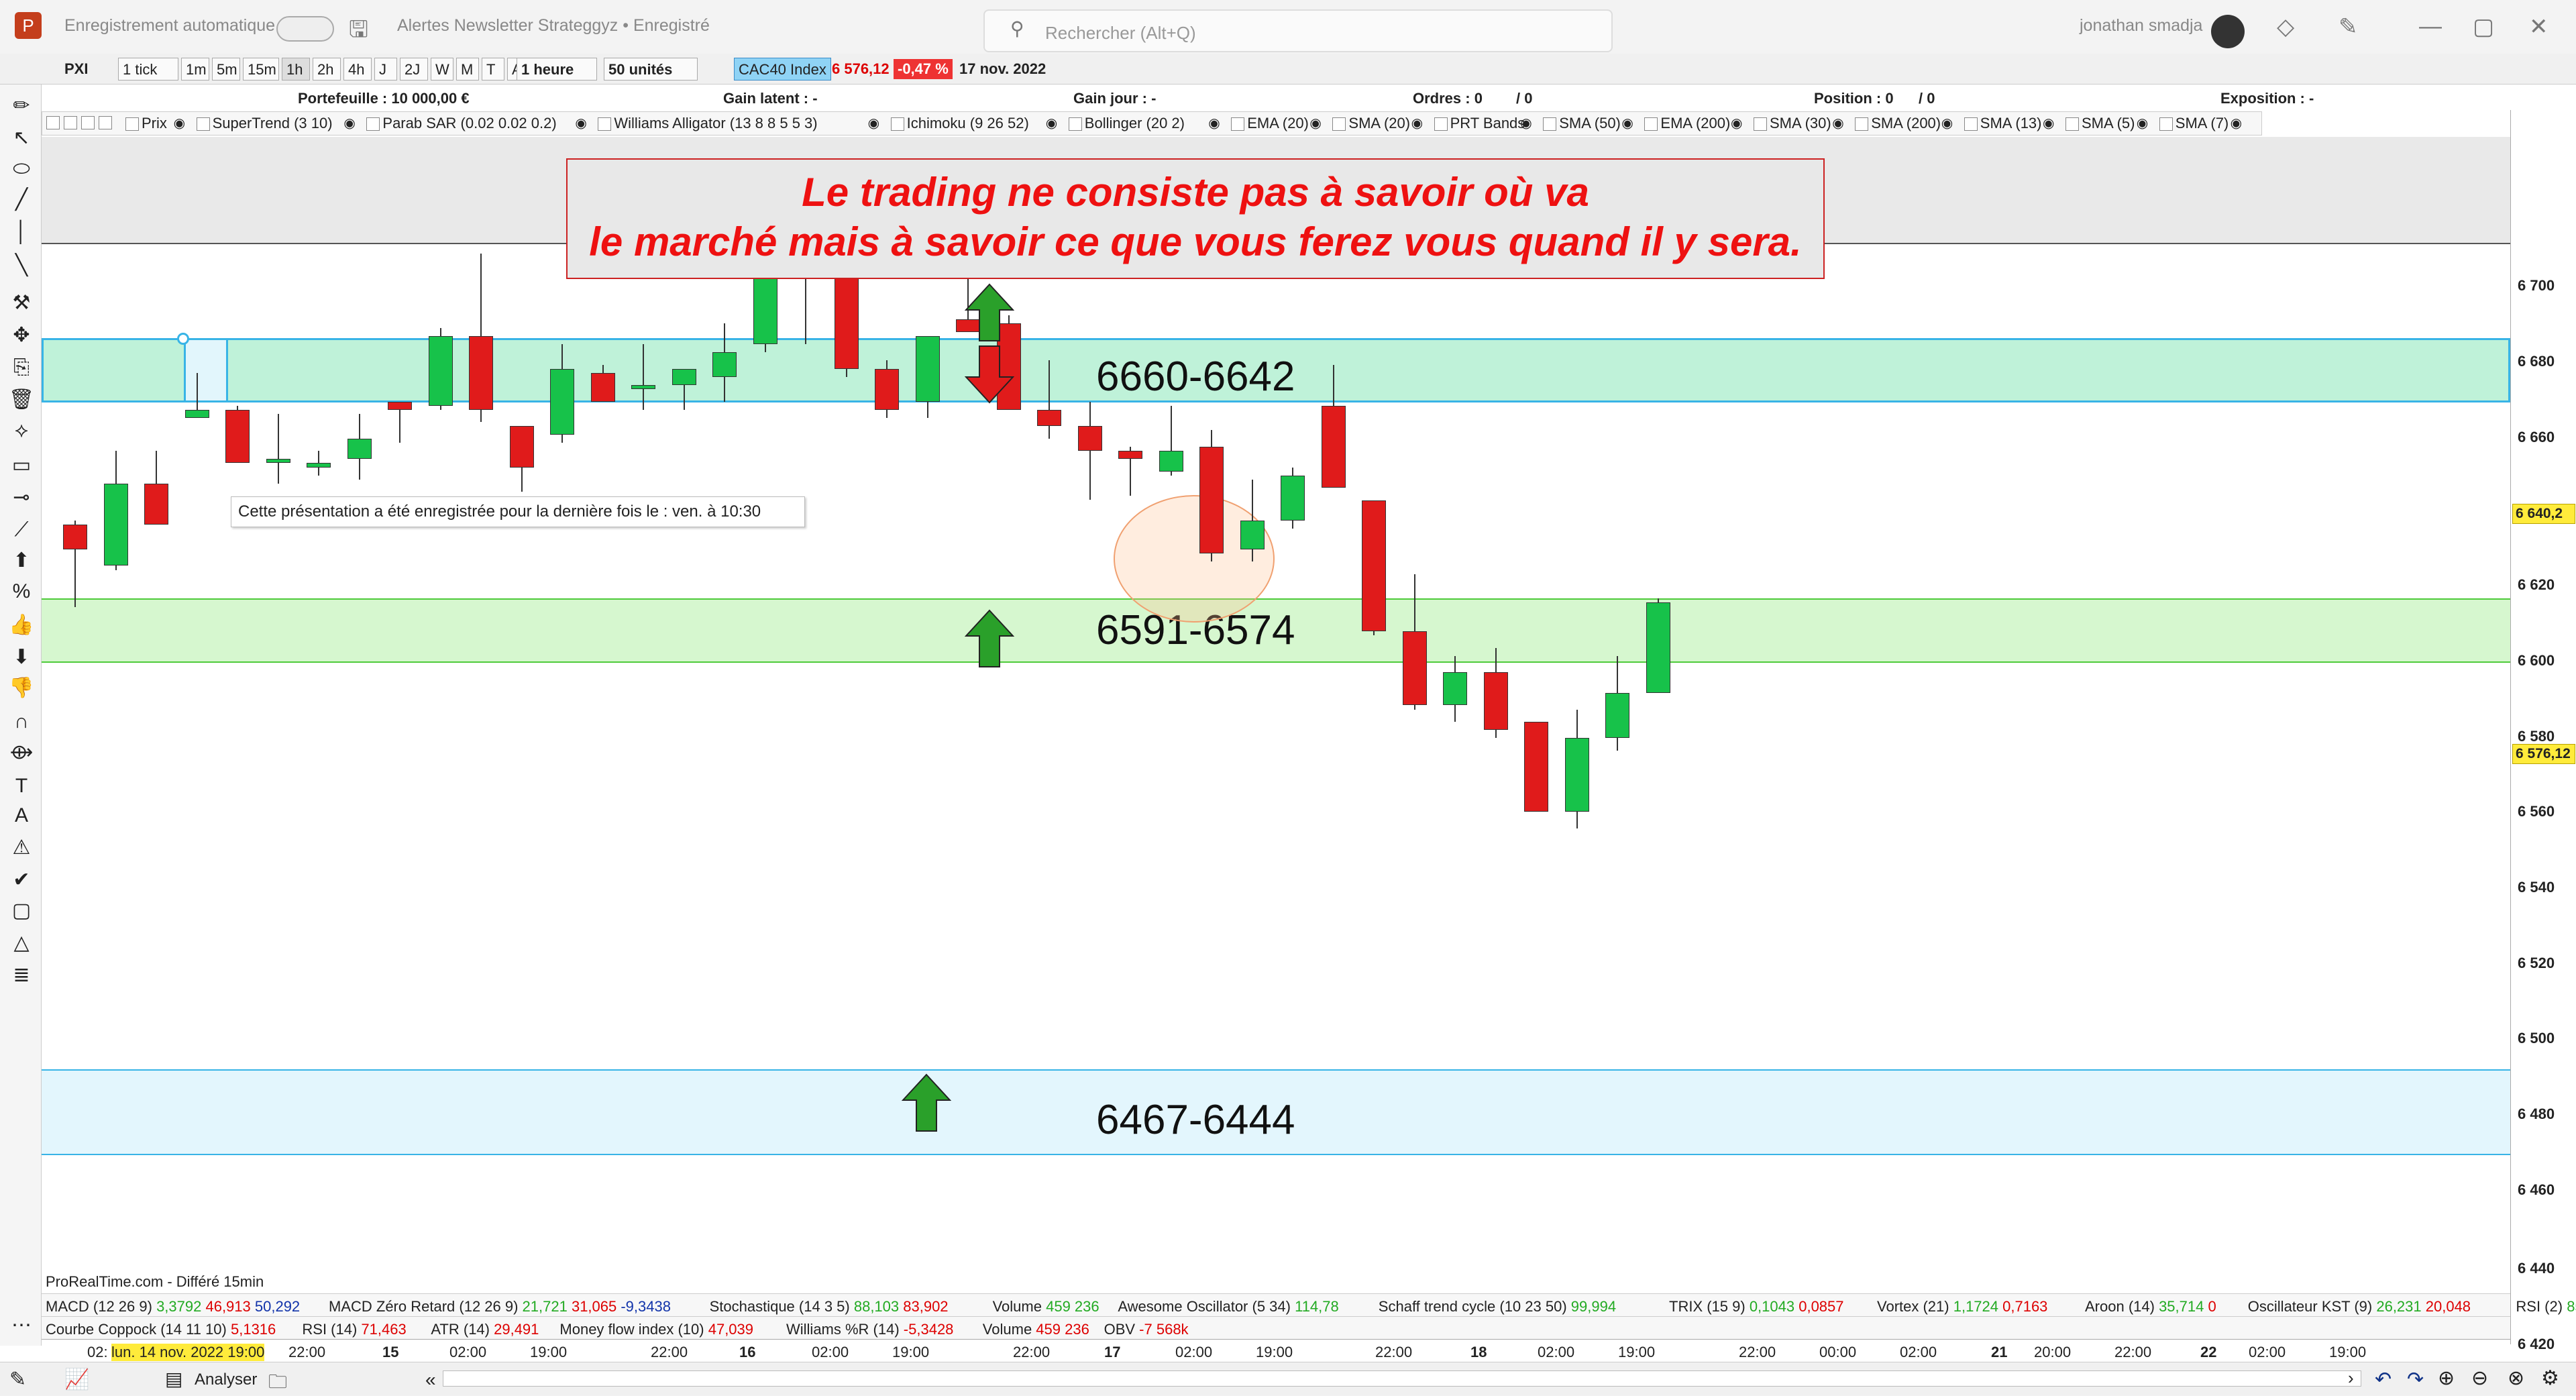 This screenshot has height=1400, width=2576. I want to click on indicator-value-5: Schaff trend cycle (10 23 50) 99,994, so click(1497, 1306).